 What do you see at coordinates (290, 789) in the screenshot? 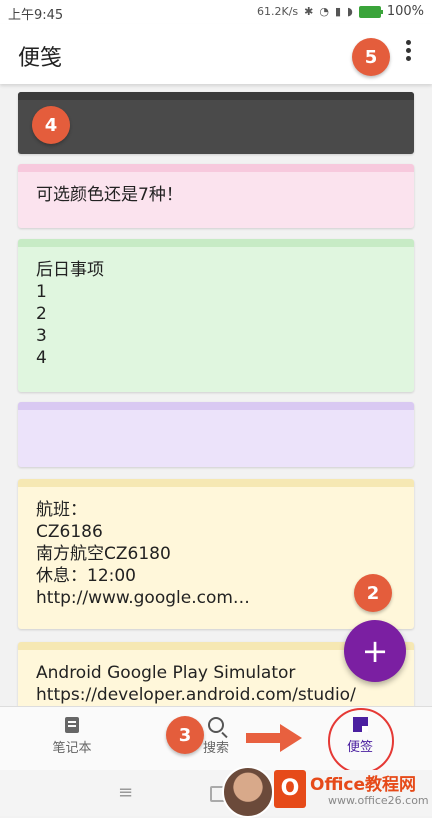
I see `office-logo-icon: O` at bounding box center [290, 789].